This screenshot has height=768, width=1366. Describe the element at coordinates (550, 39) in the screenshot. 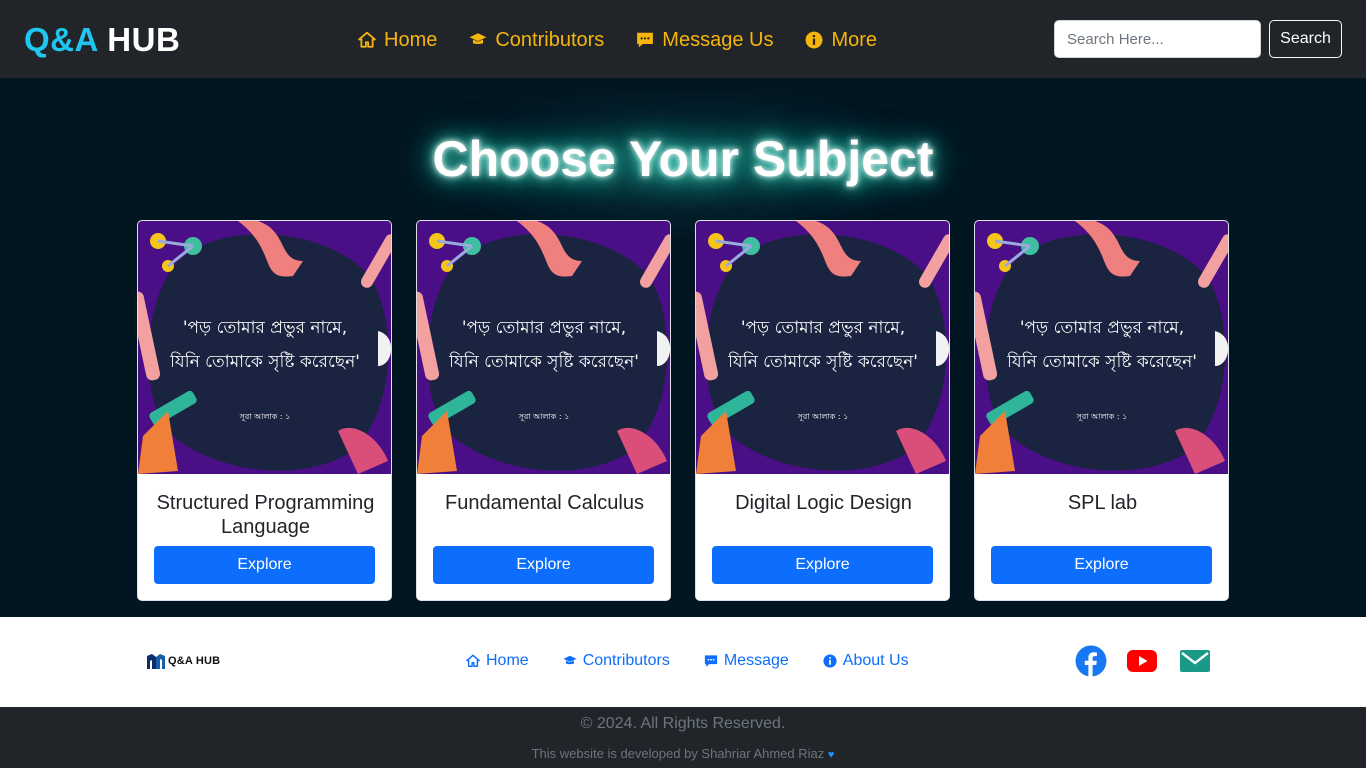

I see `nav-link-label: Contributors` at that location.